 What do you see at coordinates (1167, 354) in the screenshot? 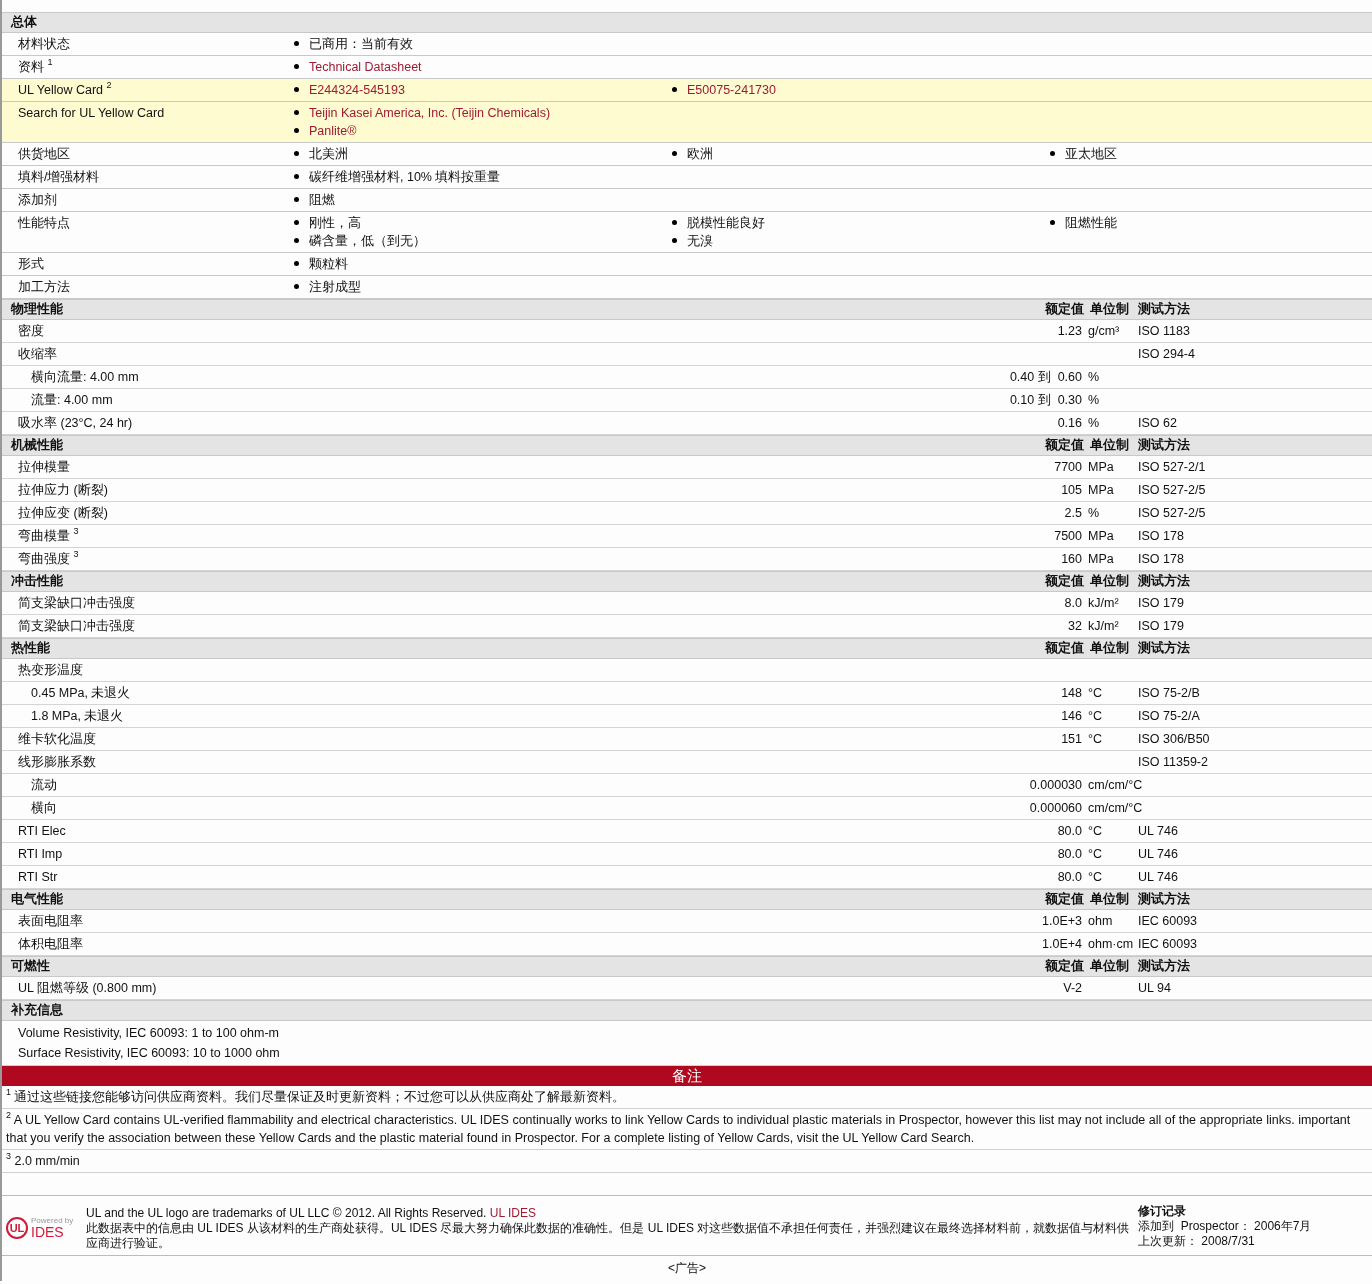
I see `test-method: ISO 294-4` at bounding box center [1167, 354].